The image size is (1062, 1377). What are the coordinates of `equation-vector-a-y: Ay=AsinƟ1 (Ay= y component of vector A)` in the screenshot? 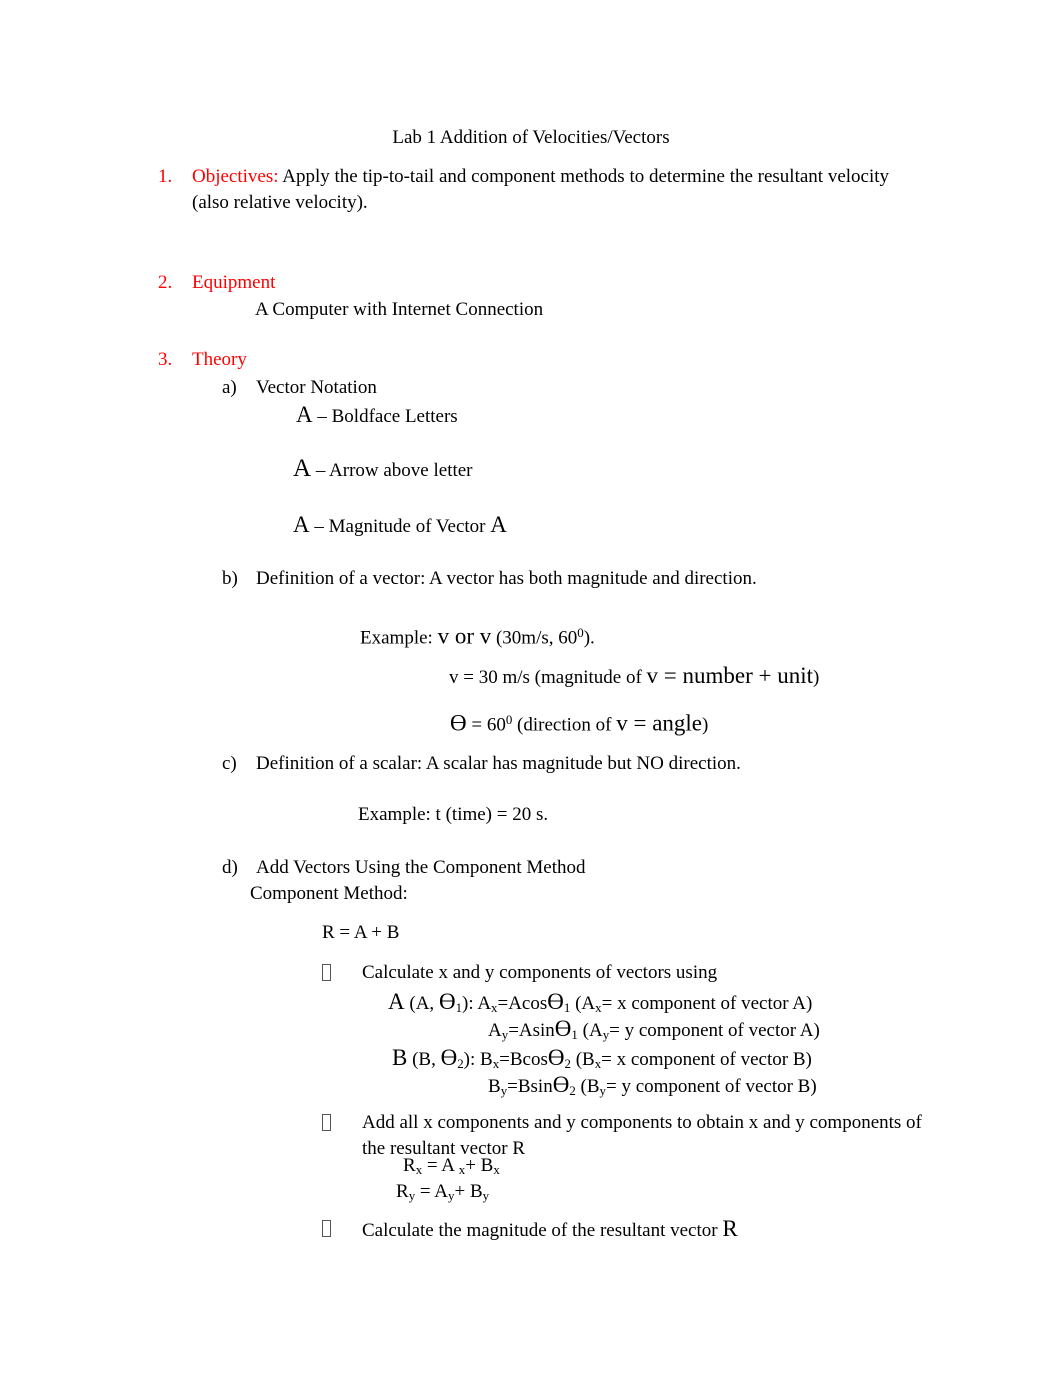 It's located at (654, 1031).